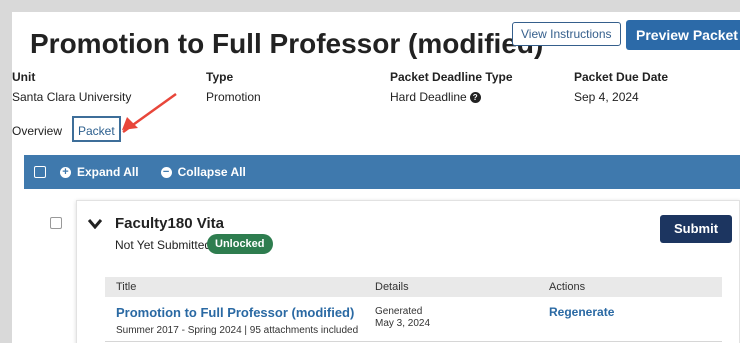  What do you see at coordinates (399, 311) in the screenshot?
I see `details-label: Generated` at bounding box center [399, 311].